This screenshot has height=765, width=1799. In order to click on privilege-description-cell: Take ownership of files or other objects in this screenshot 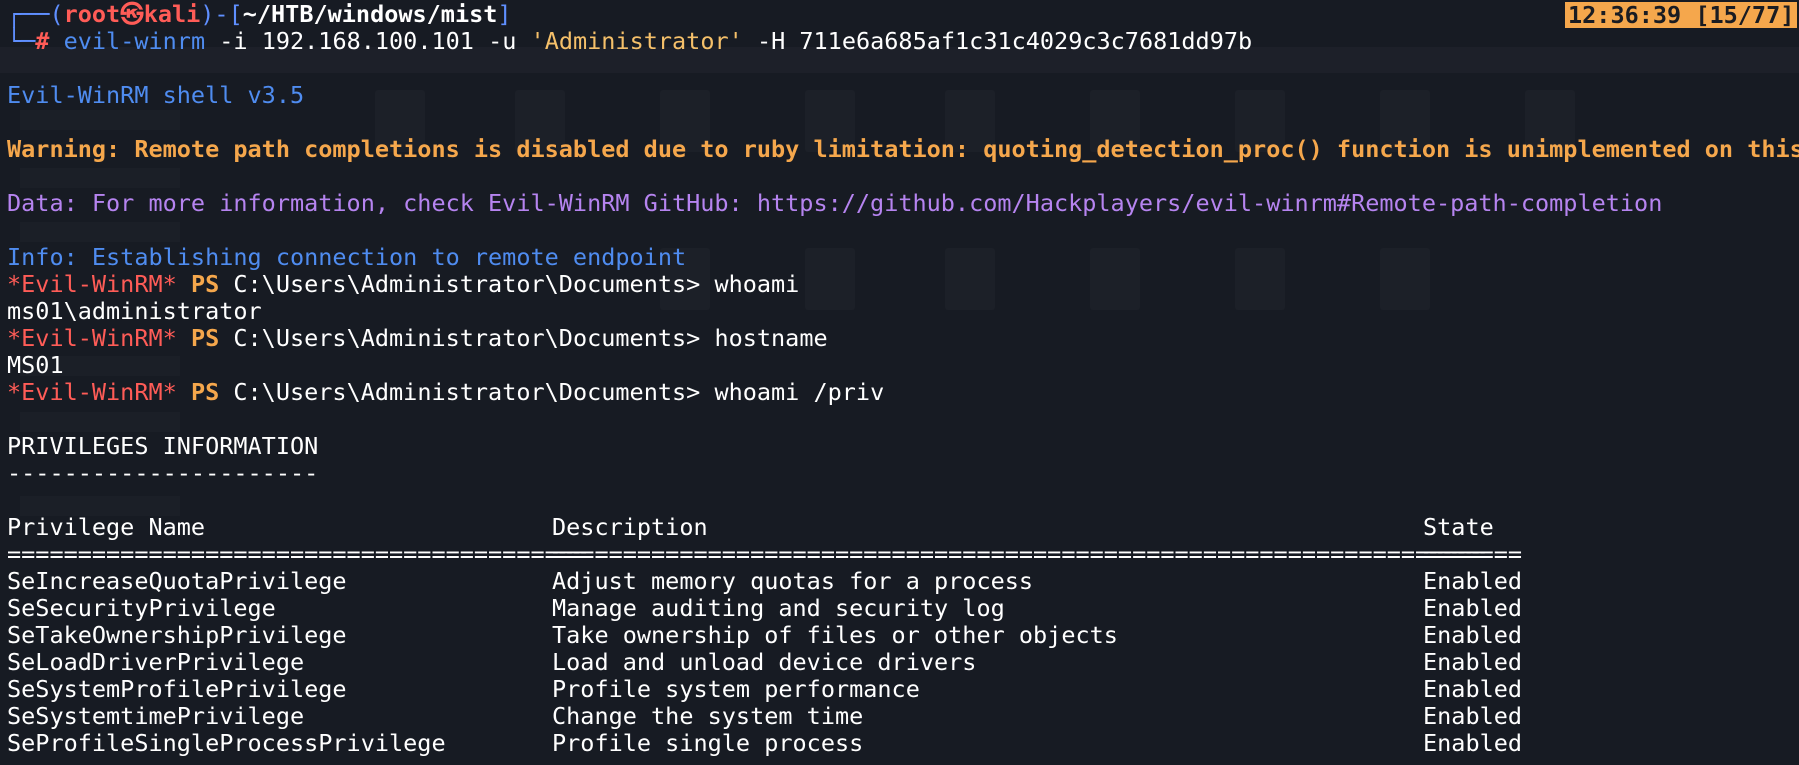, I will do `click(835, 635)`.